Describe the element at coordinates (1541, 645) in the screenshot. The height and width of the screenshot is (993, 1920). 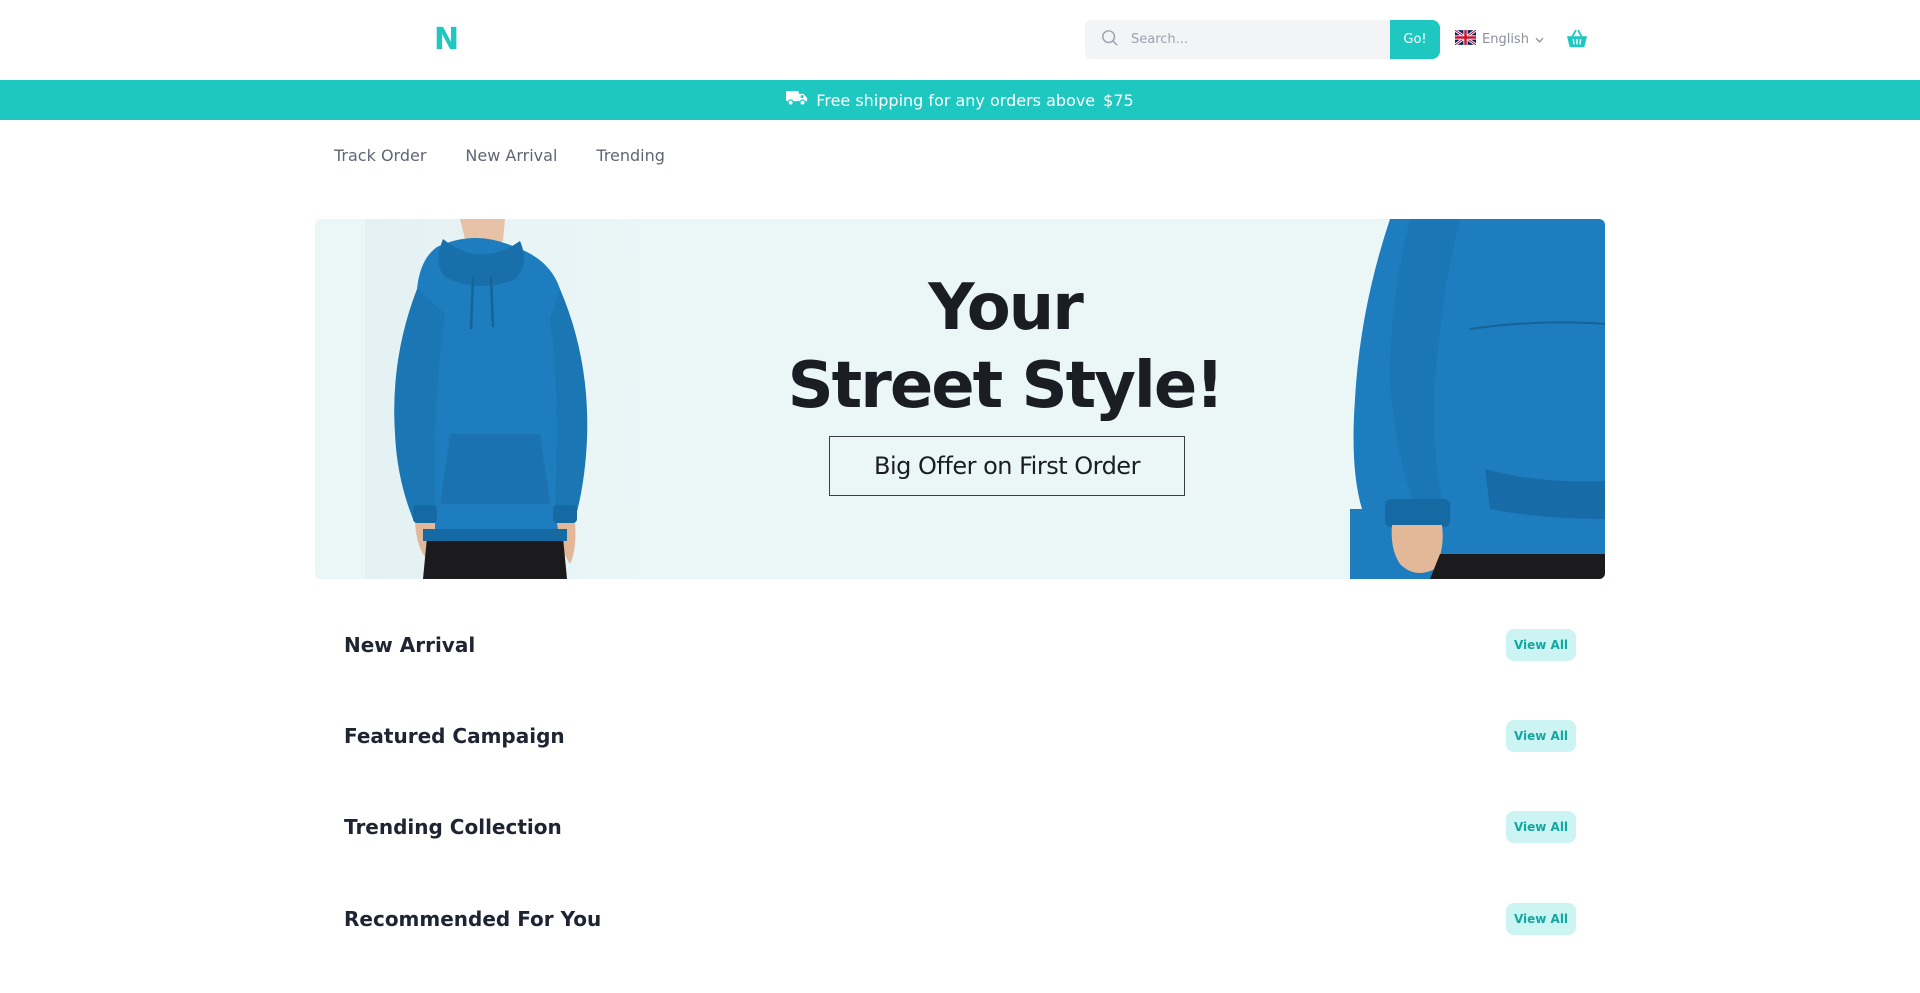
I see `view-all-new-arrival-button: View All` at that location.